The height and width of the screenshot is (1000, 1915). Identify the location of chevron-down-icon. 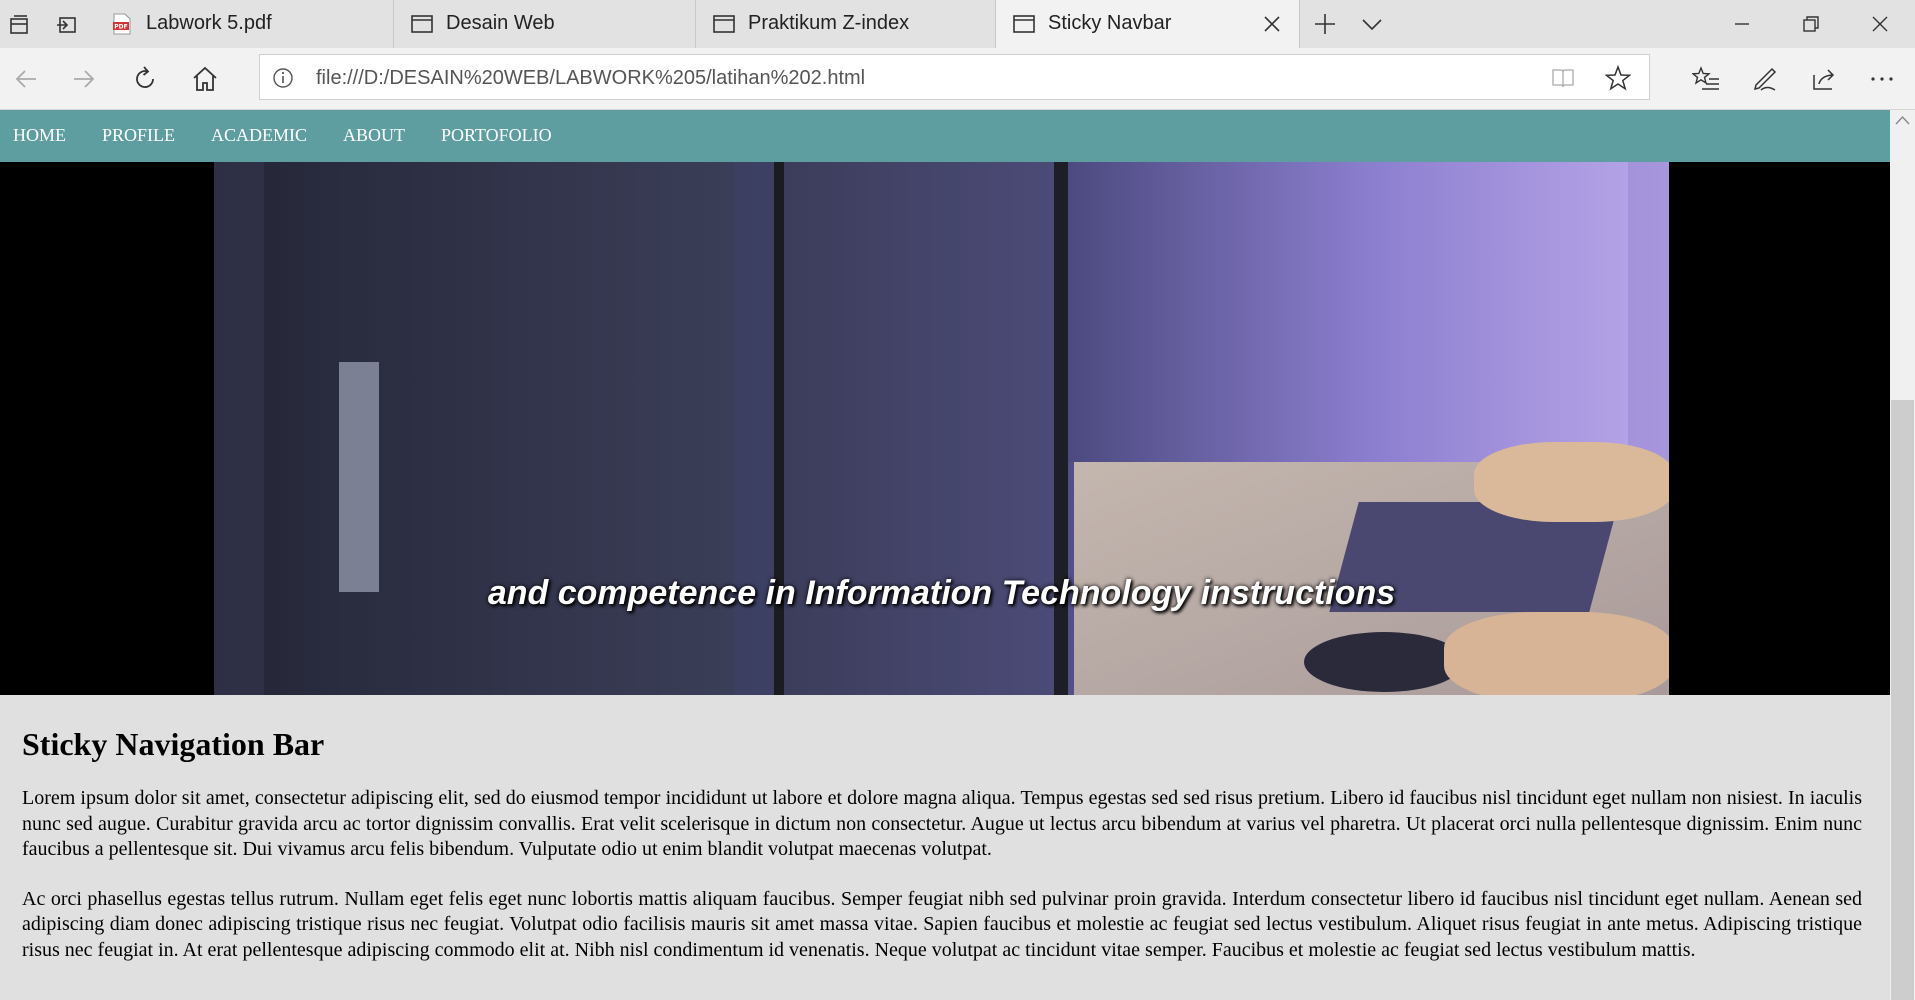
(1372, 24).